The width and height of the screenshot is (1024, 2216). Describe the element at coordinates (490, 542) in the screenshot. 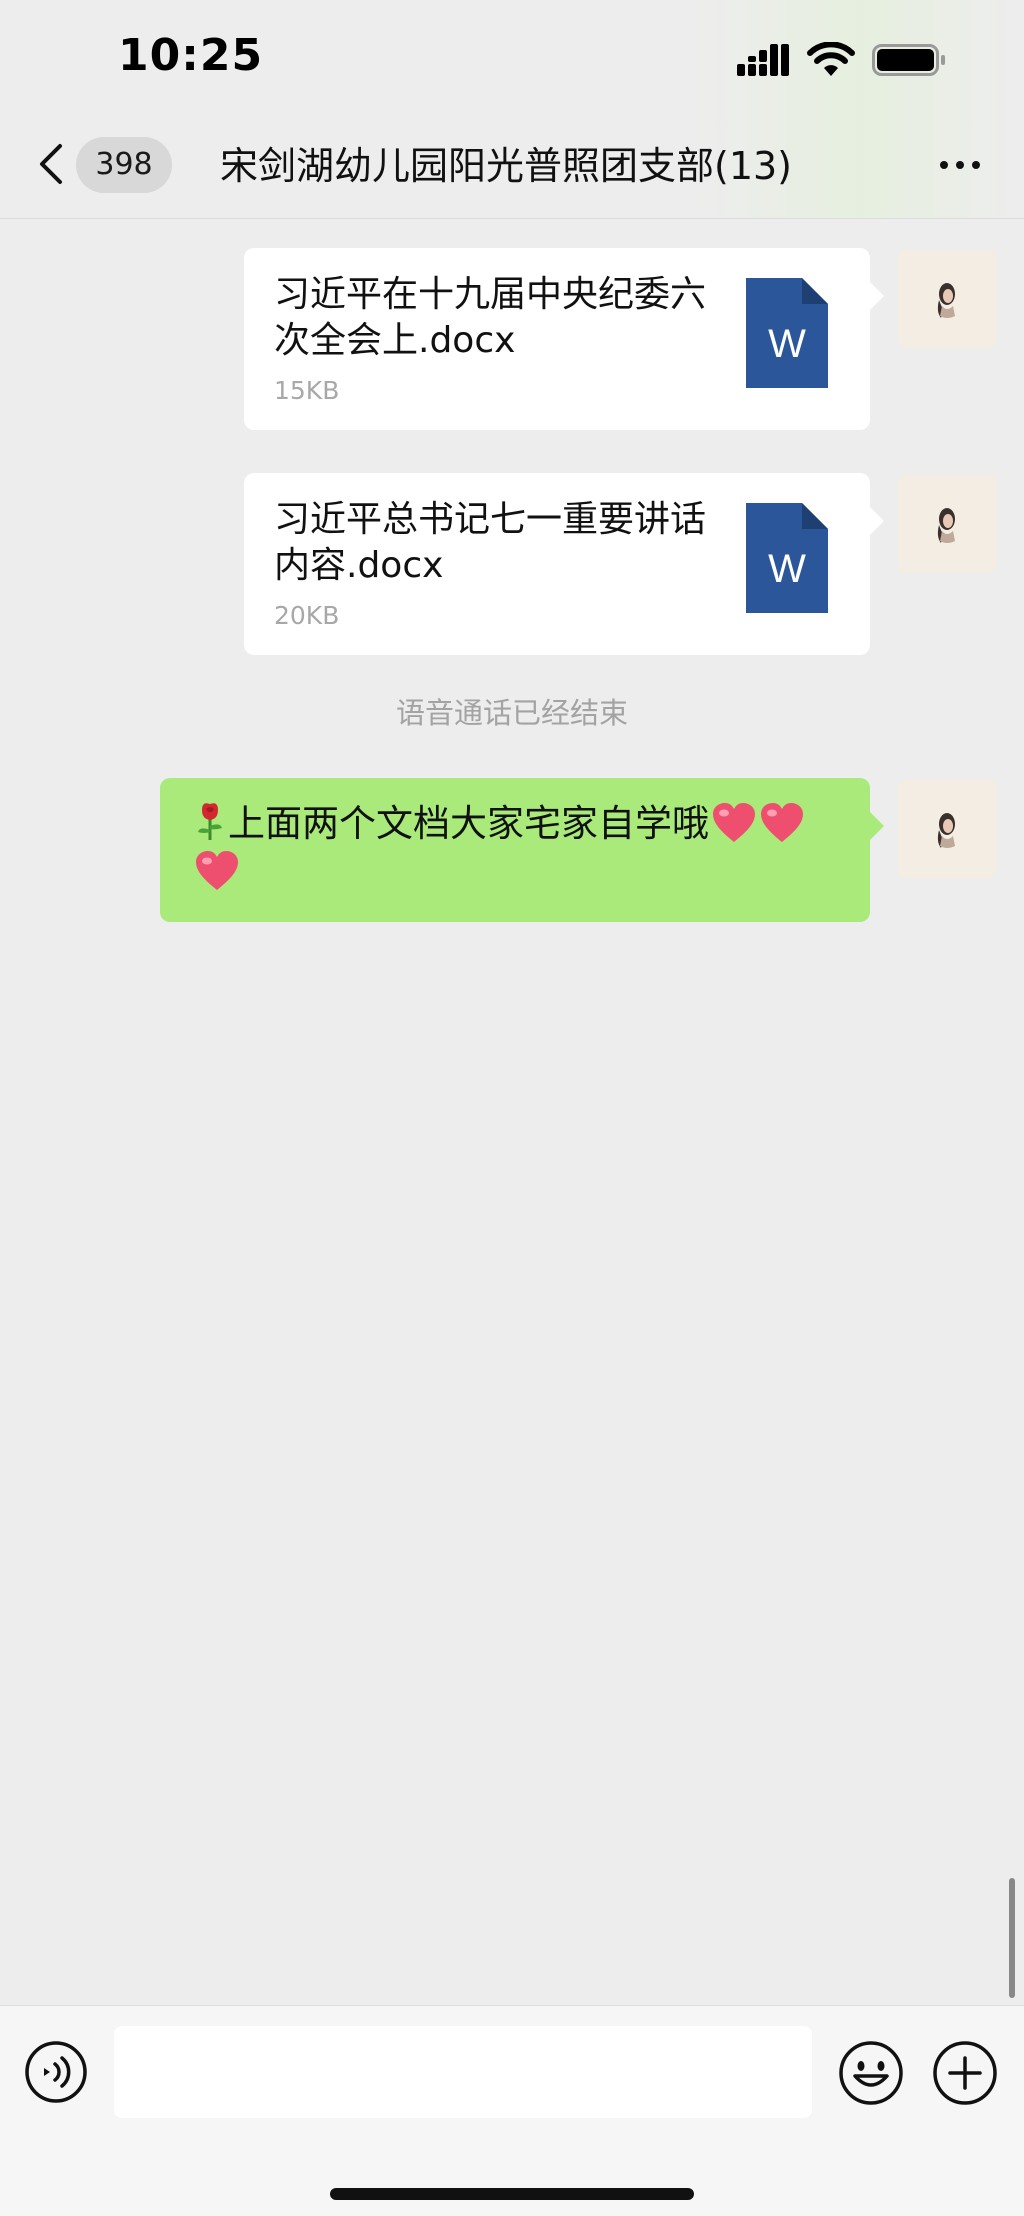

I see `file-name: 习近平总书记七一重要讲话内容.docx` at that location.